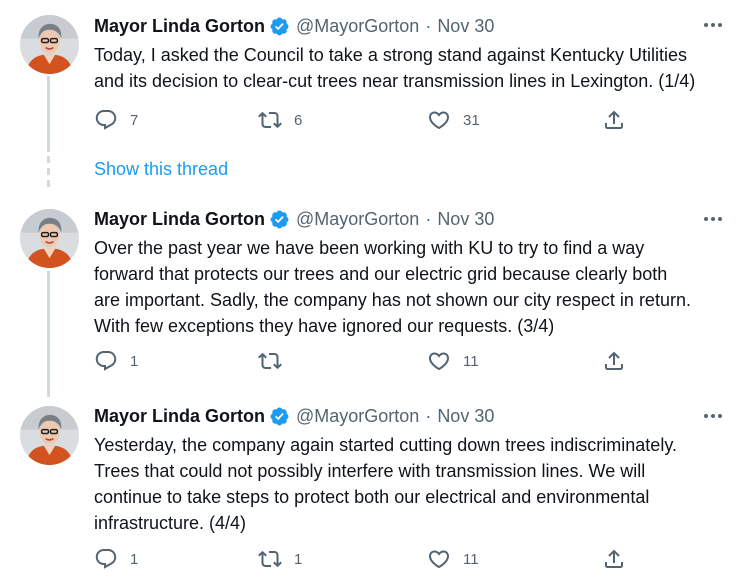  I want to click on retweet-button: 6, so click(280, 120).